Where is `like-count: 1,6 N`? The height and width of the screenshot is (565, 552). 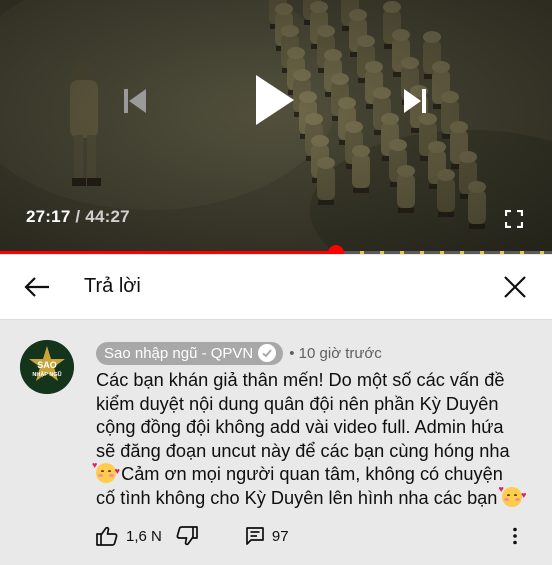
like-count: 1,6 N is located at coordinates (144, 536).